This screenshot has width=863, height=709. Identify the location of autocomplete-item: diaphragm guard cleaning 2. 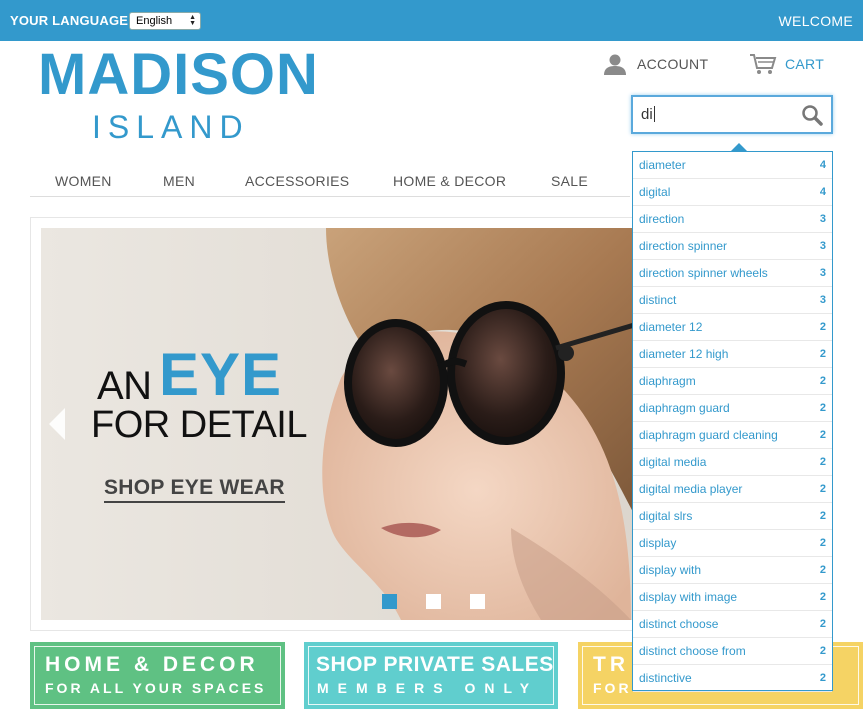
(732, 435).